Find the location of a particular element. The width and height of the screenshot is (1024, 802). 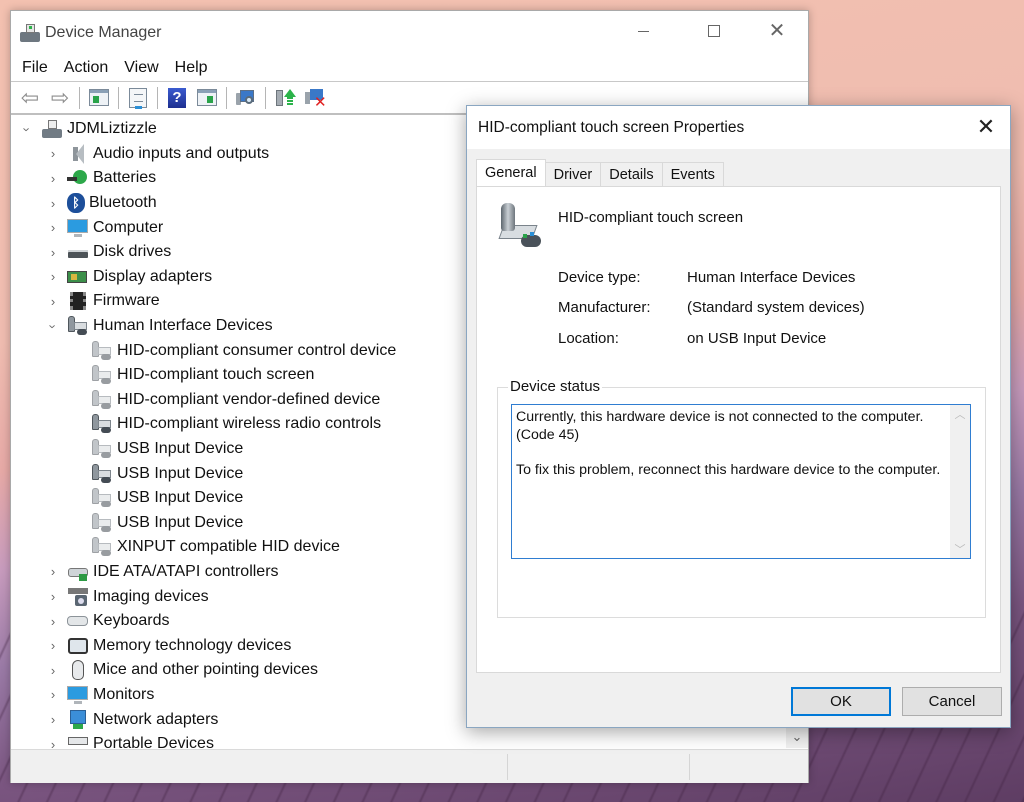

device-type-value: Human Interface Devices is located at coordinates (771, 277).